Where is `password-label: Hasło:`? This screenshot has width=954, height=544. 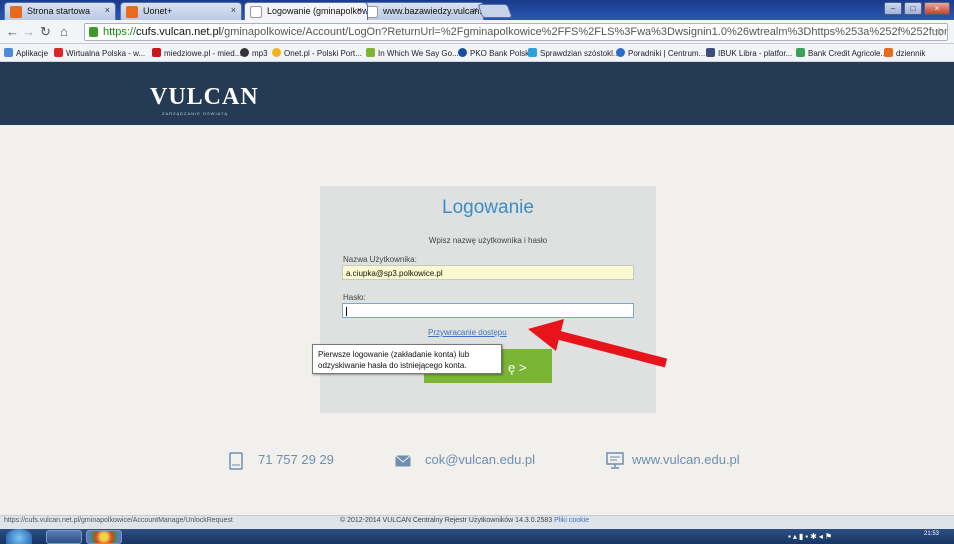
password-label: Hasło: is located at coordinates (354, 297).